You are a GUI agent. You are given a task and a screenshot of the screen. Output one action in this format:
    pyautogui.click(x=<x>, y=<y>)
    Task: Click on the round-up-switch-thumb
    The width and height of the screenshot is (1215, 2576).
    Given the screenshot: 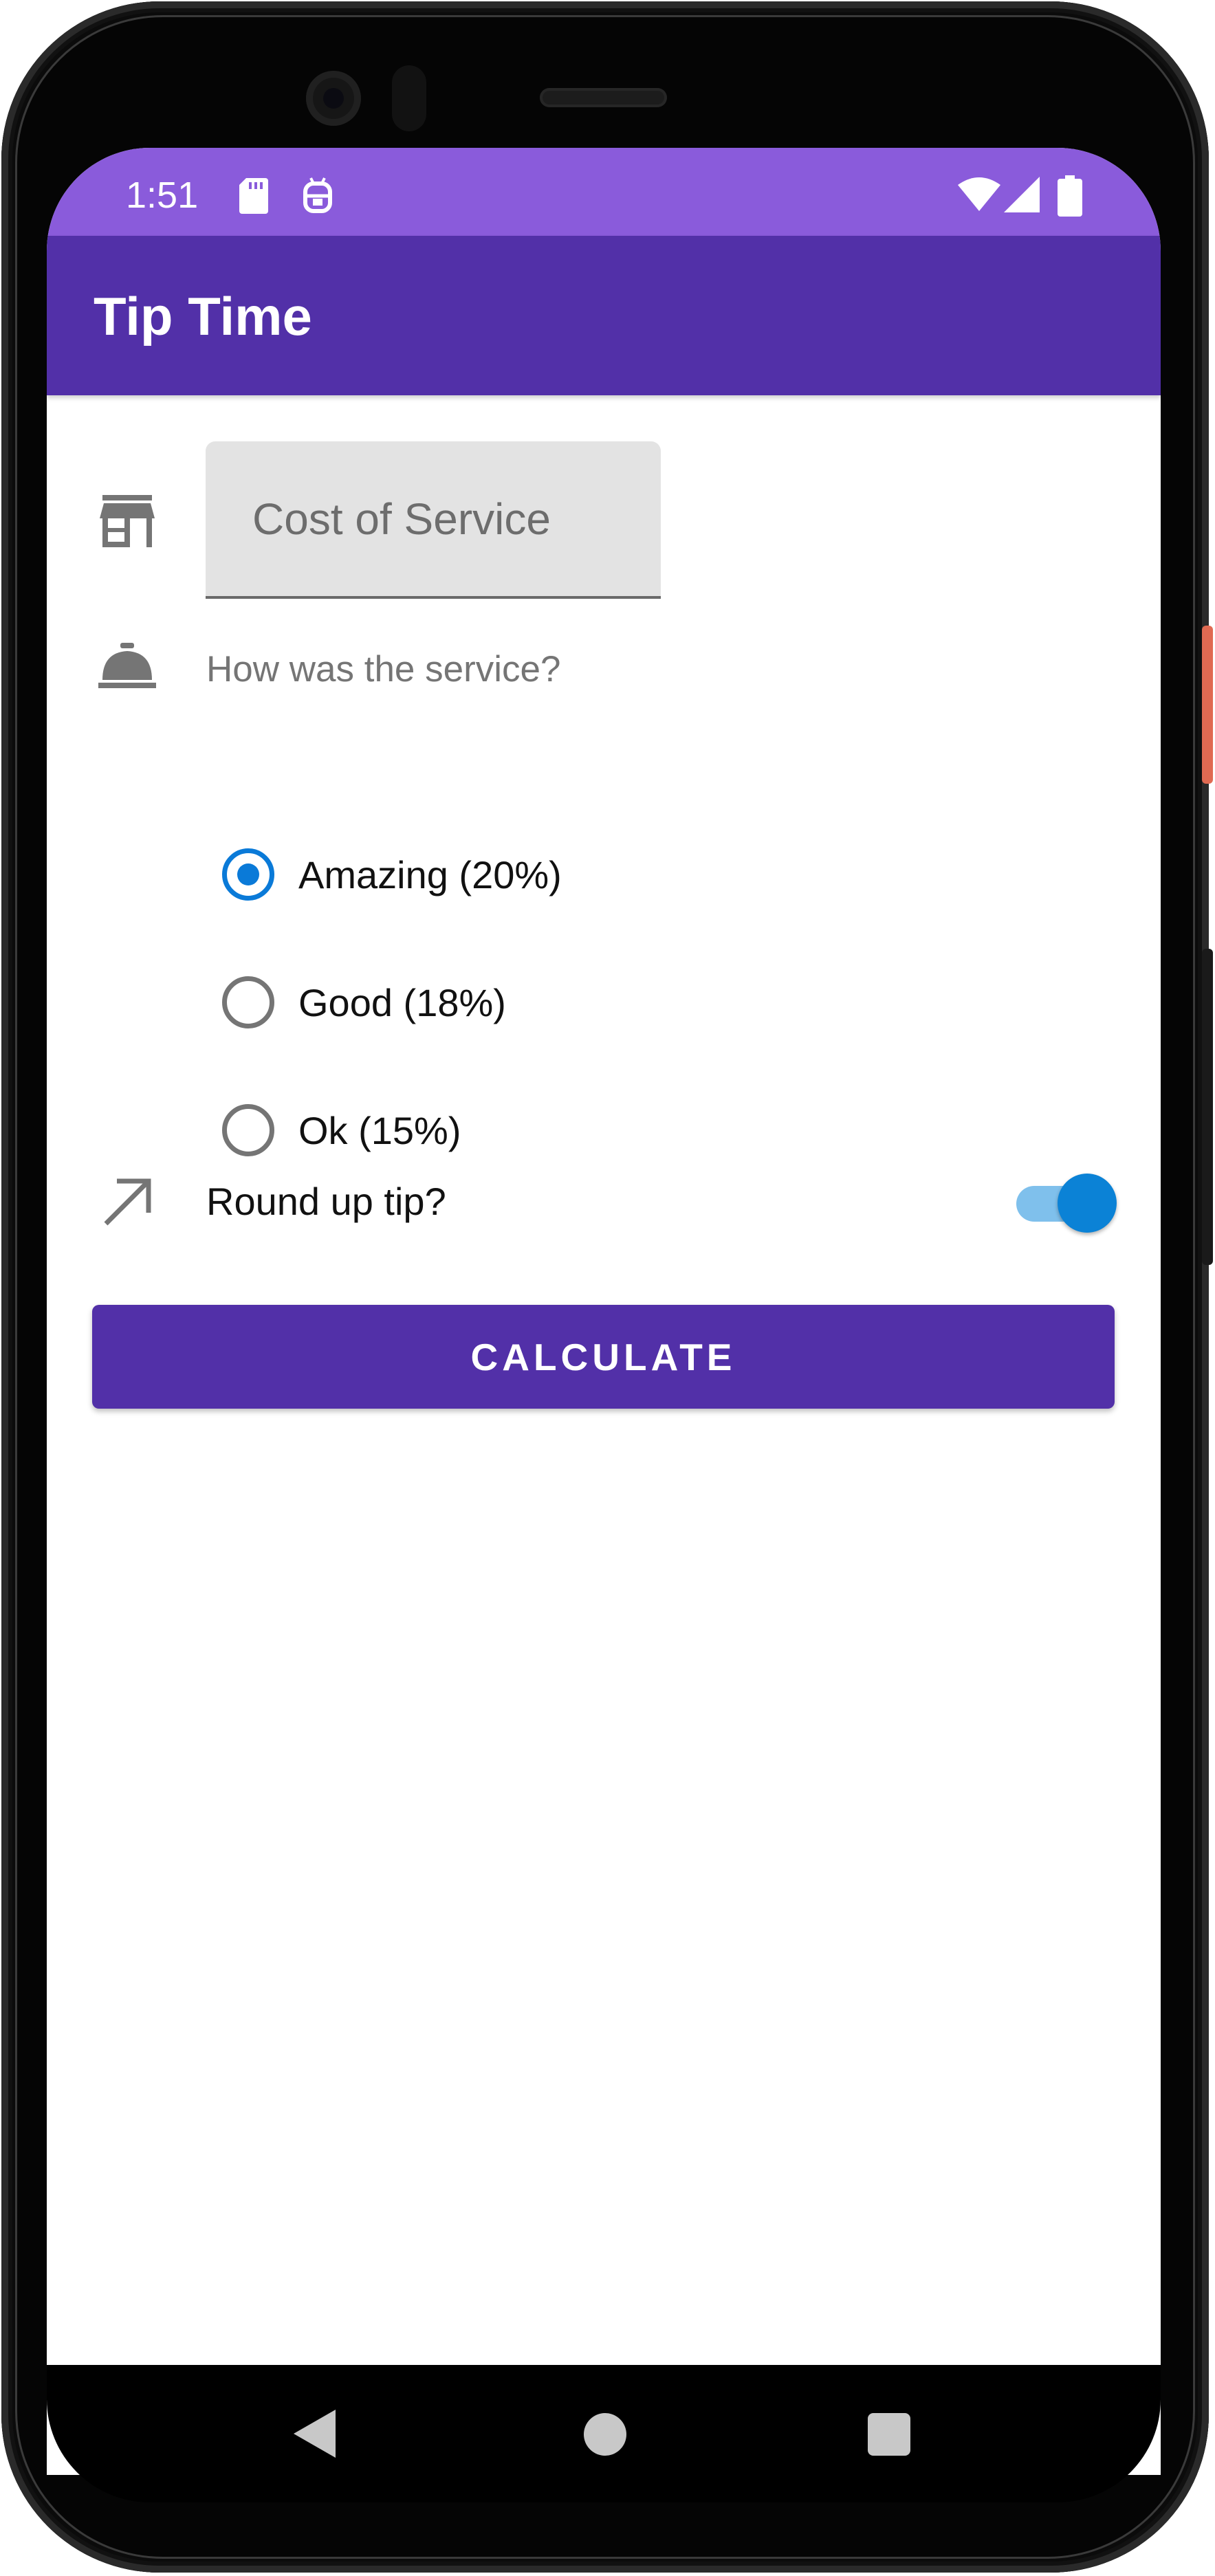 What is the action you would take?
    pyautogui.click(x=1088, y=1203)
    